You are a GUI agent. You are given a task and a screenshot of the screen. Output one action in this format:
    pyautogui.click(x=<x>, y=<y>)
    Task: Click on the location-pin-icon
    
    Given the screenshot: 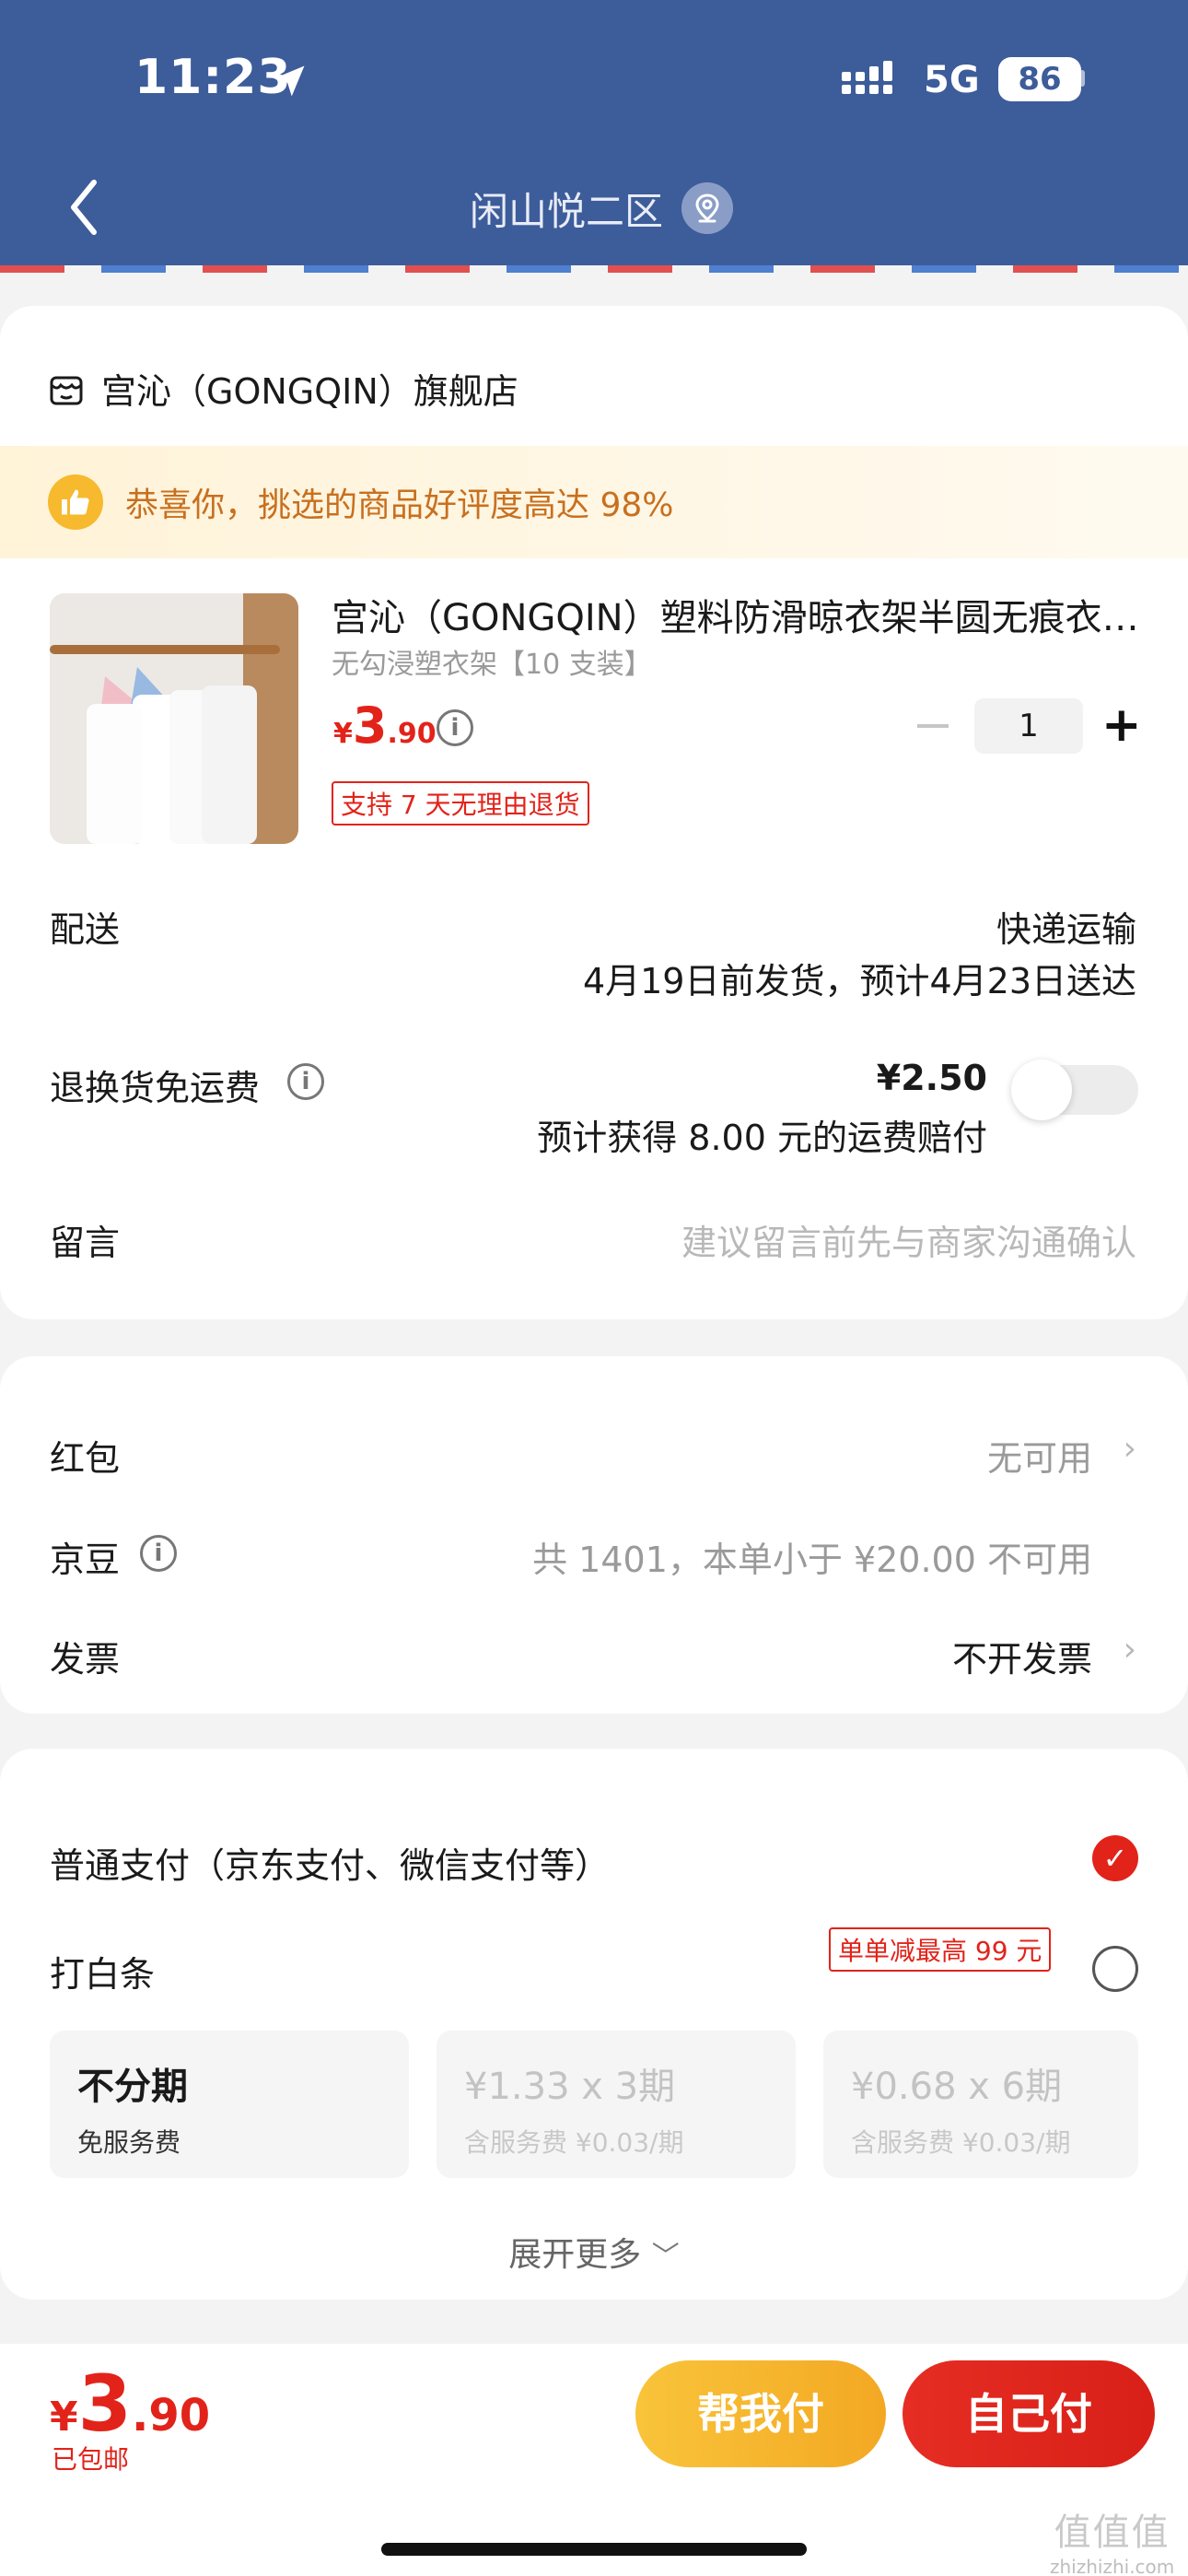 What is the action you would take?
    pyautogui.click(x=707, y=208)
    